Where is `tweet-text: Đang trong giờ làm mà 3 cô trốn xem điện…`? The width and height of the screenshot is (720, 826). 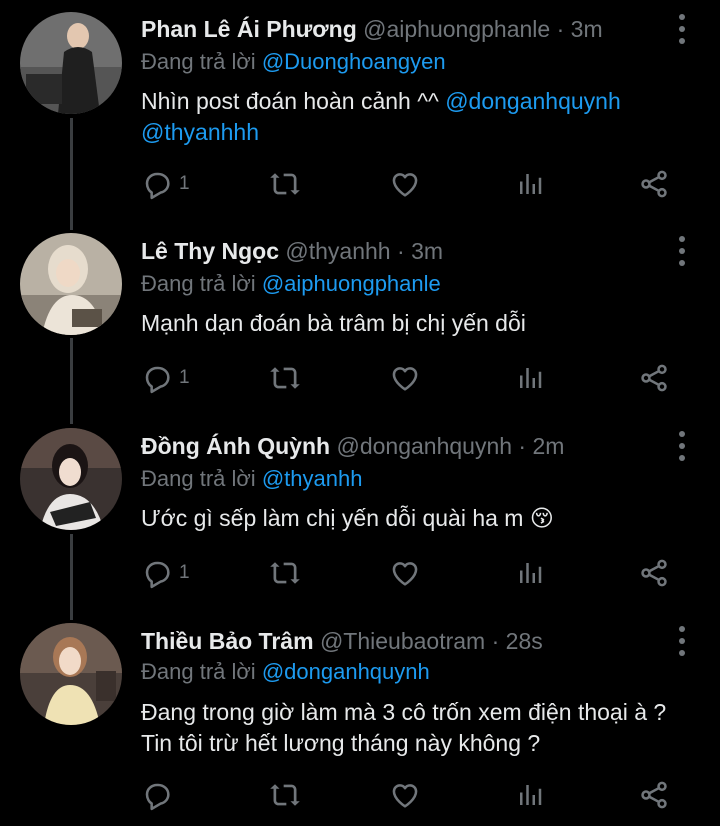 tweet-text: Đang trong giờ làm mà 3 cô trốn xem điện… is located at coordinates (421, 728).